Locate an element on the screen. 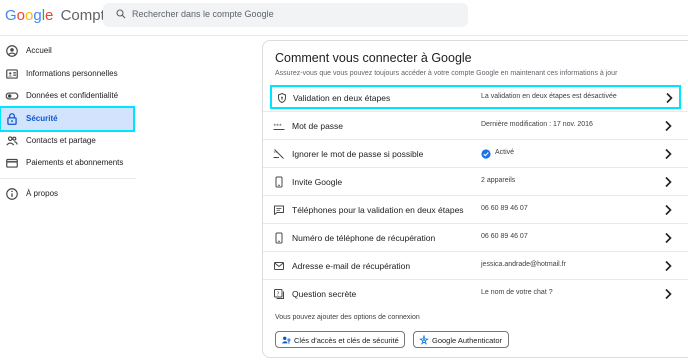 This screenshot has width=688, height=360. shield-icon is located at coordinates (282, 98).